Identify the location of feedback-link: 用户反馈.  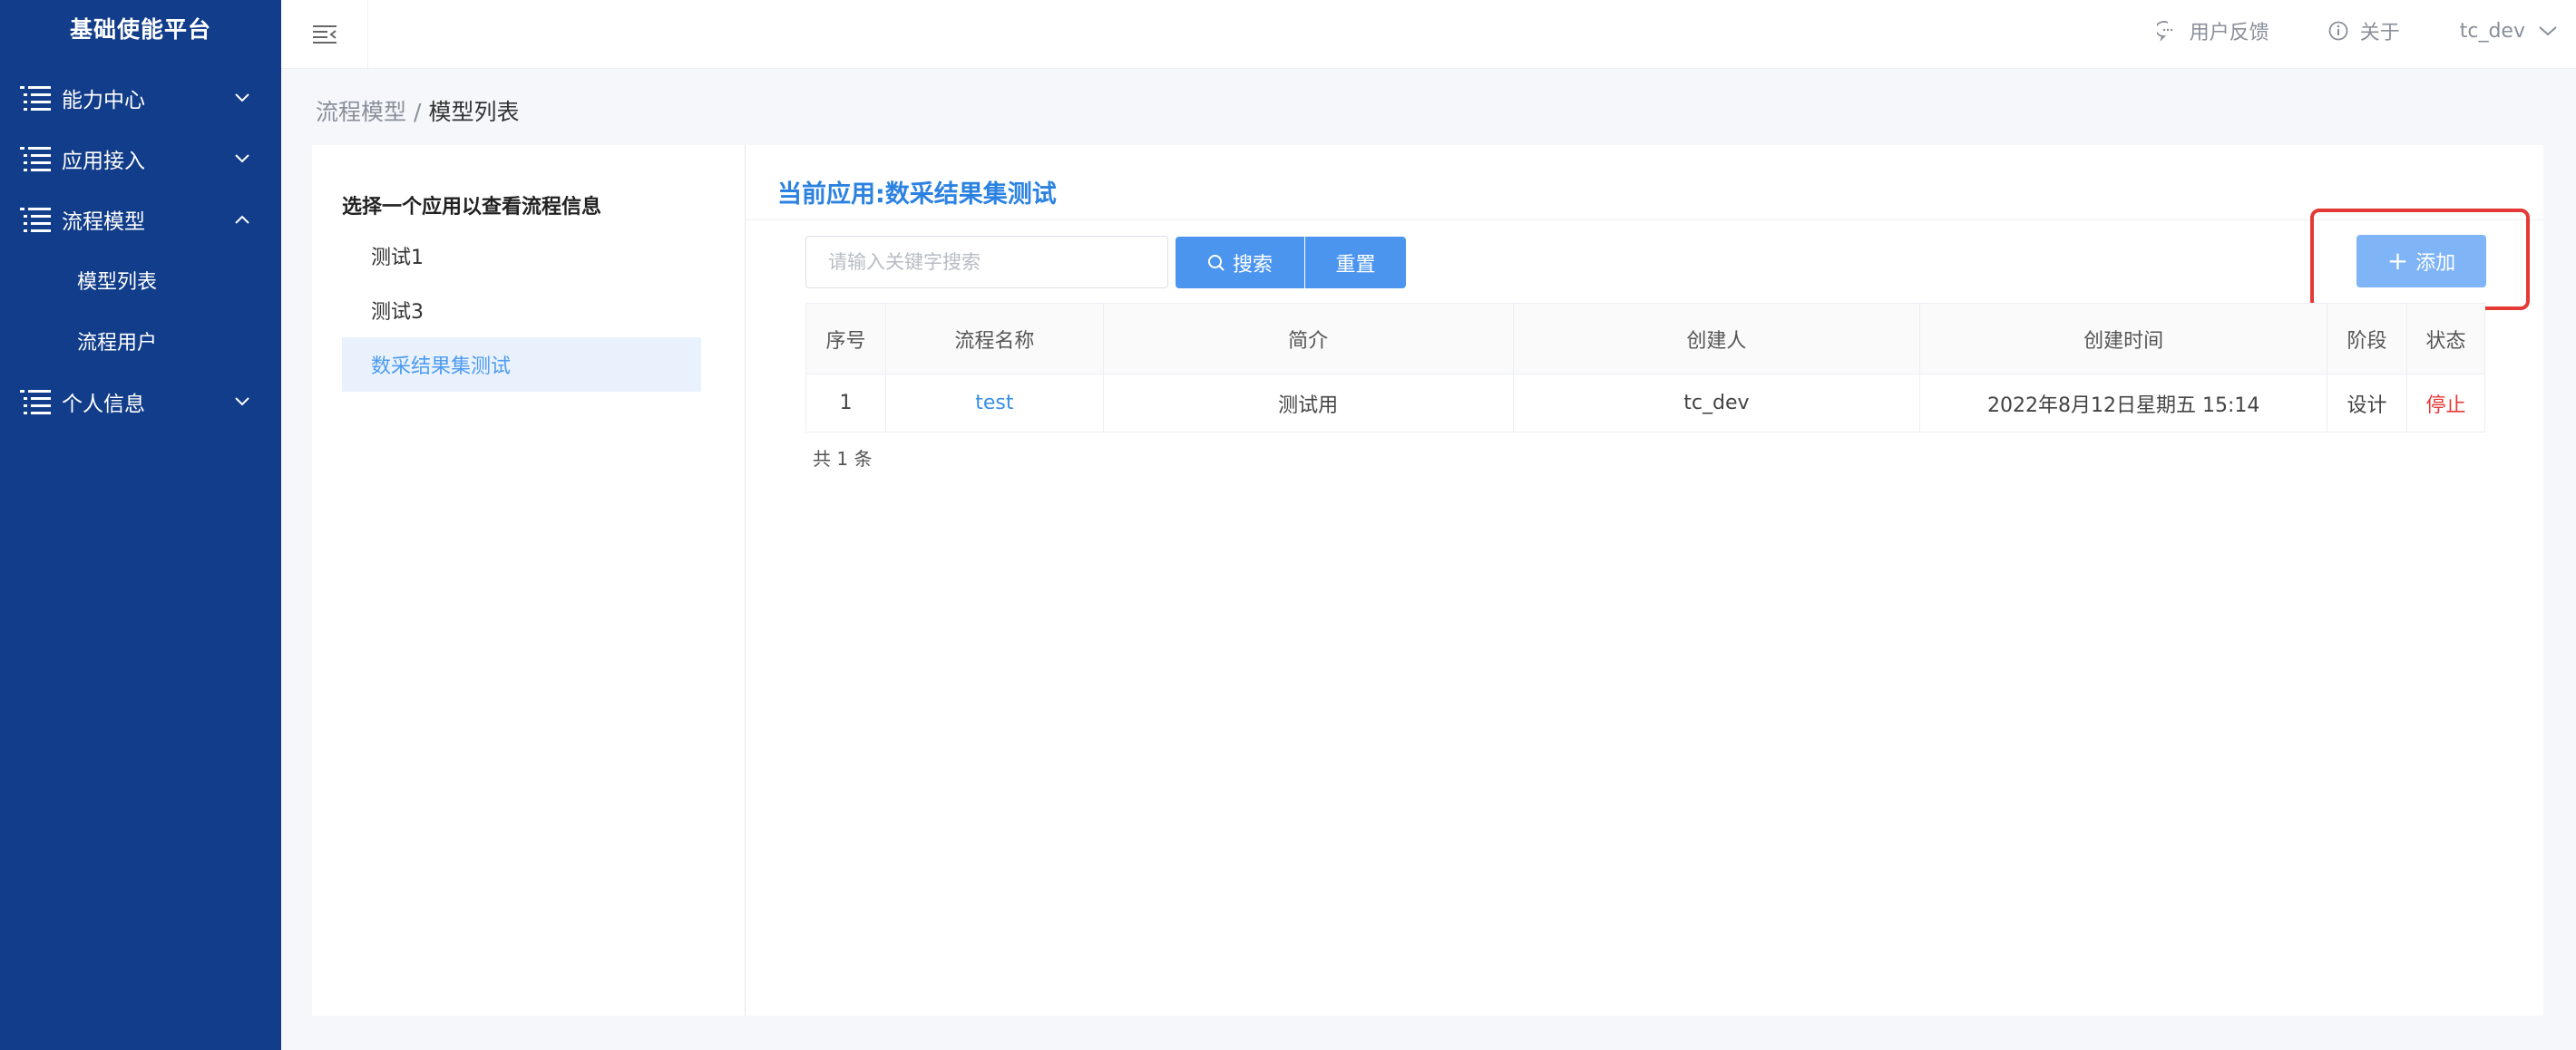
(2212, 30).